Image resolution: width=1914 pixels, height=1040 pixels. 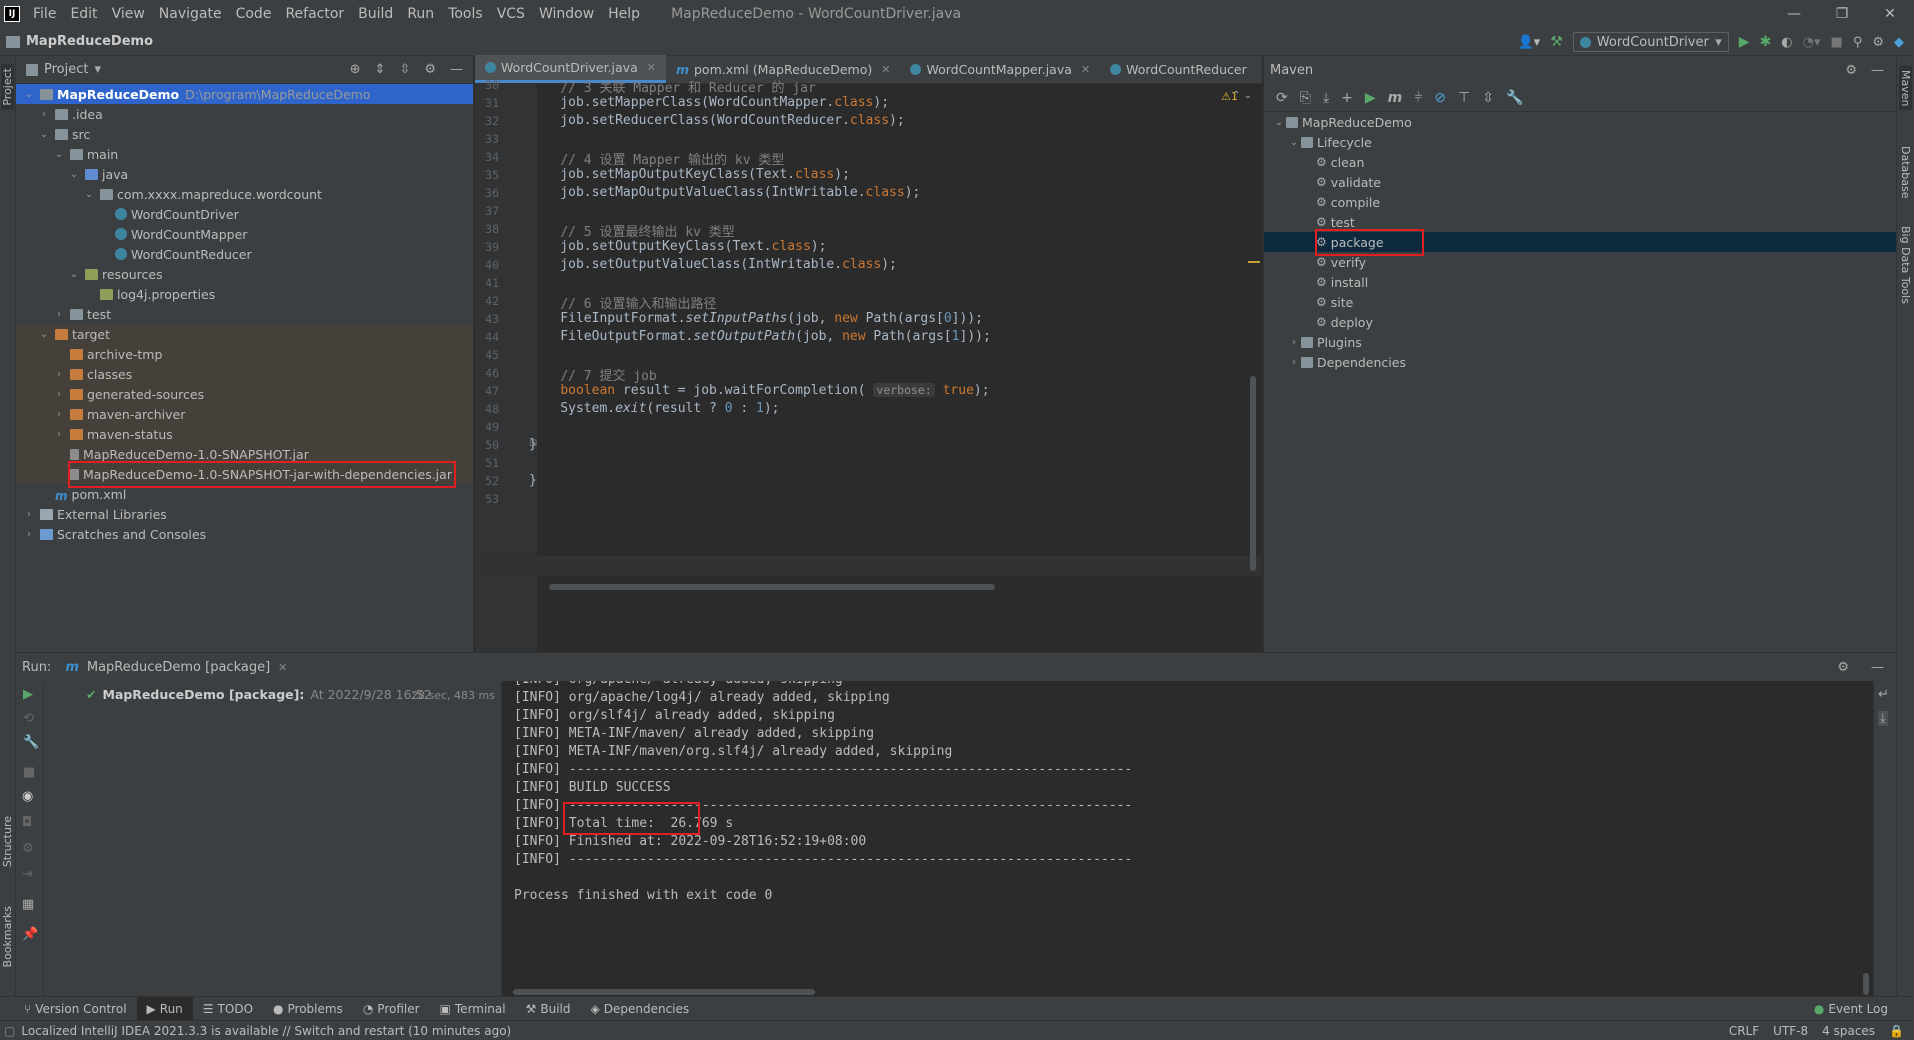 What do you see at coordinates (1851, 70) in the screenshot?
I see `maven-options-gear-icon: ⚙` at bounding box center [1851, 70].